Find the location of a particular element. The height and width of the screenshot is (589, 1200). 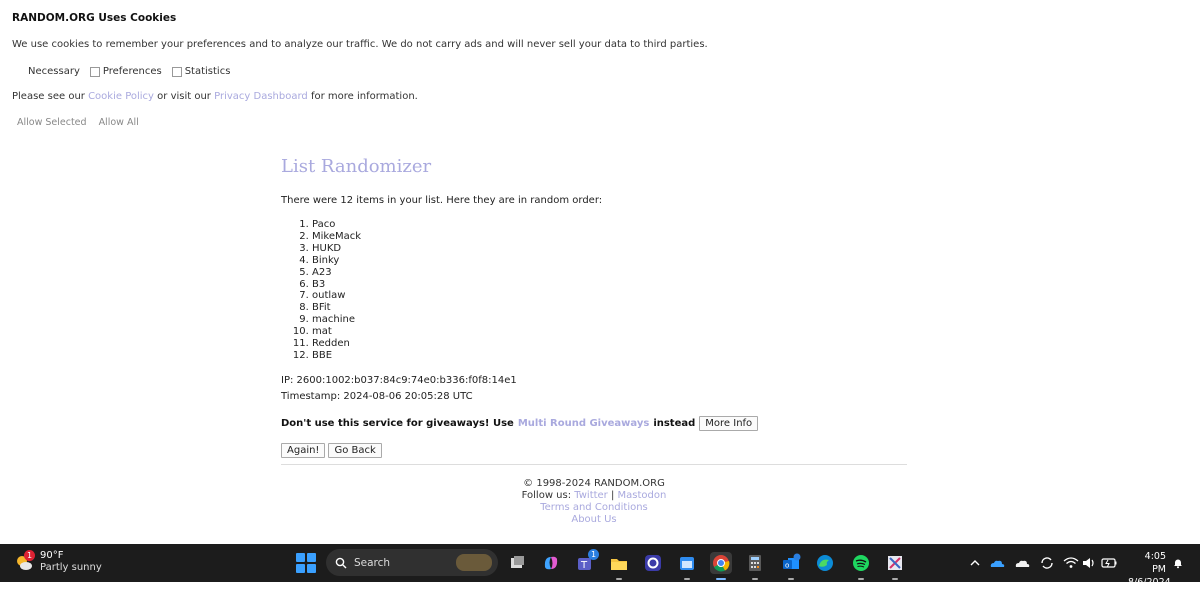

weather-temp: 90°F is located at coordinates (52, 555).